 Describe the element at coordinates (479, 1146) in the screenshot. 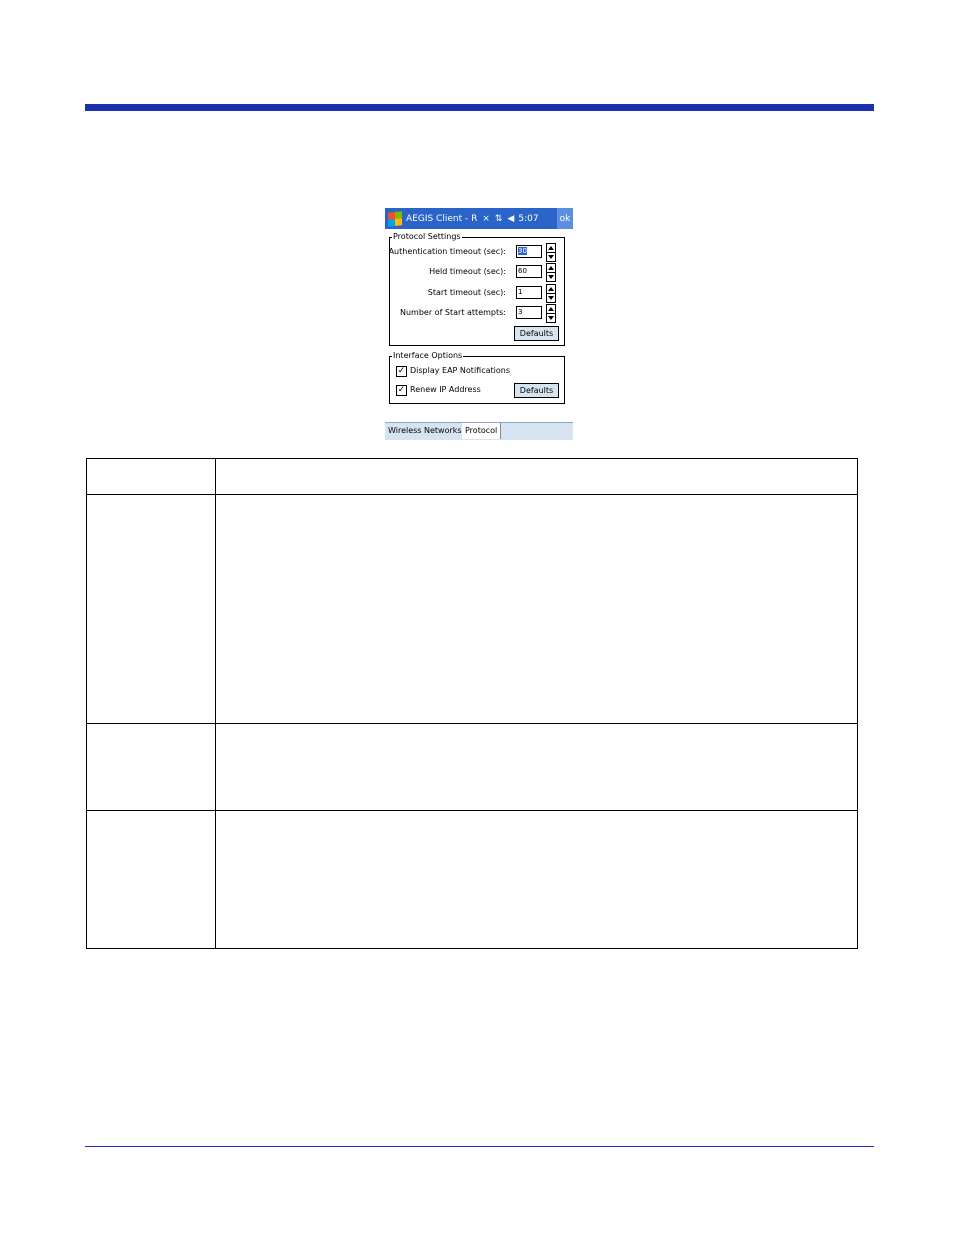

I see `footer-rule` at that location.